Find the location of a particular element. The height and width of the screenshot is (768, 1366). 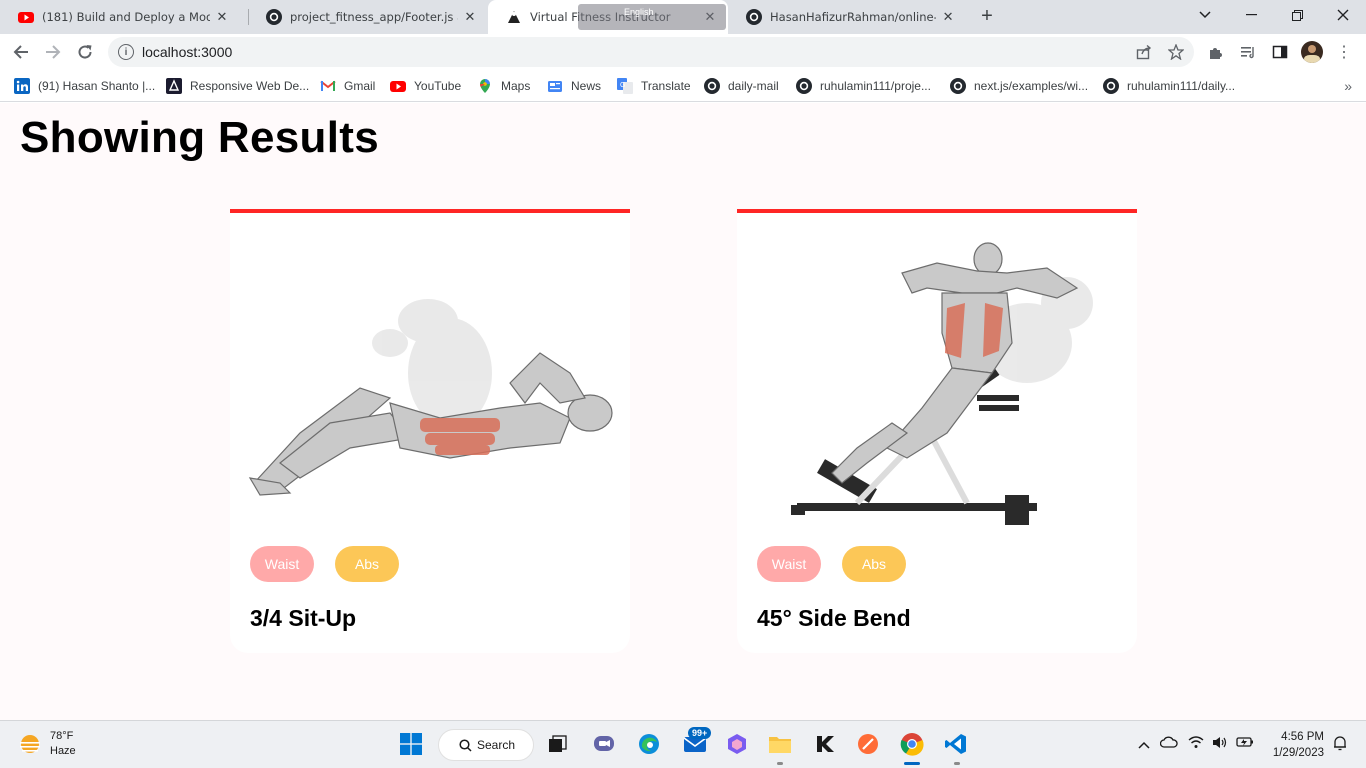

system-clock: 4:56 PM 1/29/2023 is located at coordinates (1293, 745).